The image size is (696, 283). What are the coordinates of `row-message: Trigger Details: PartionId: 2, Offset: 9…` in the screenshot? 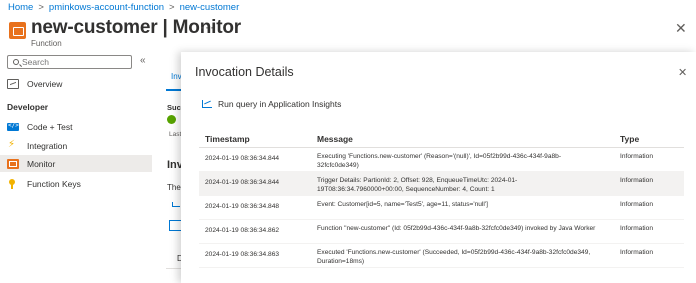 It's located at (417, 185).